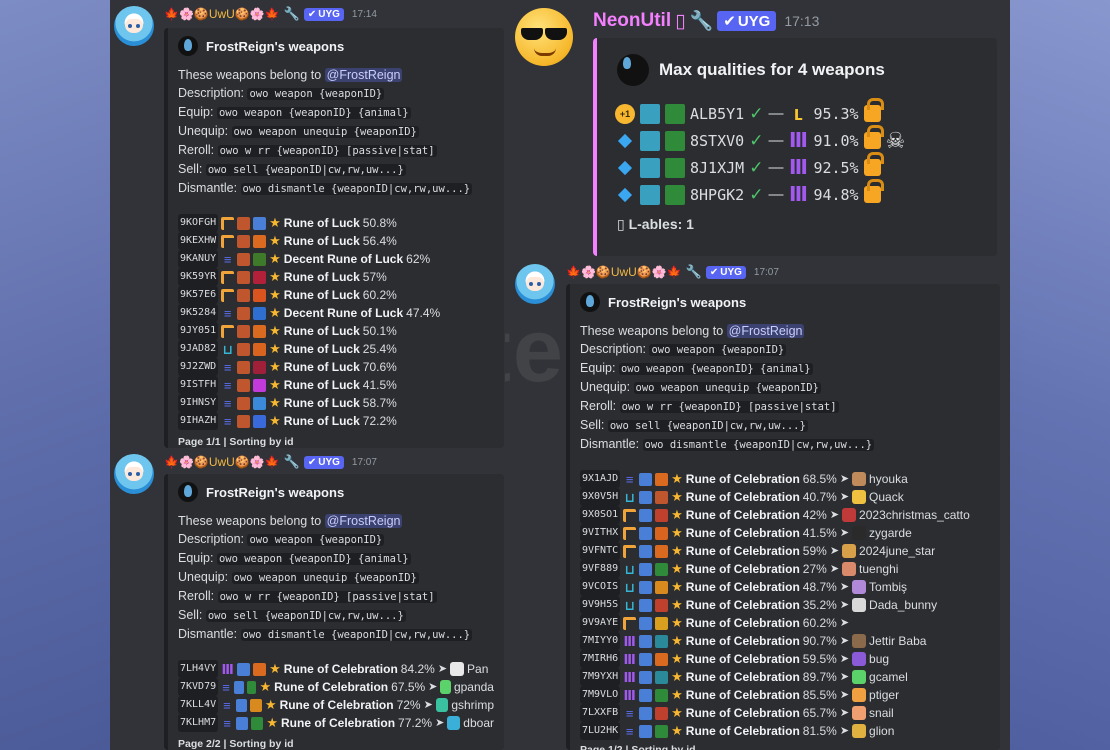  Describe the element at coordinates (819, 605) in the screenshot. I see `quality-percent: 35.2%` at that location.